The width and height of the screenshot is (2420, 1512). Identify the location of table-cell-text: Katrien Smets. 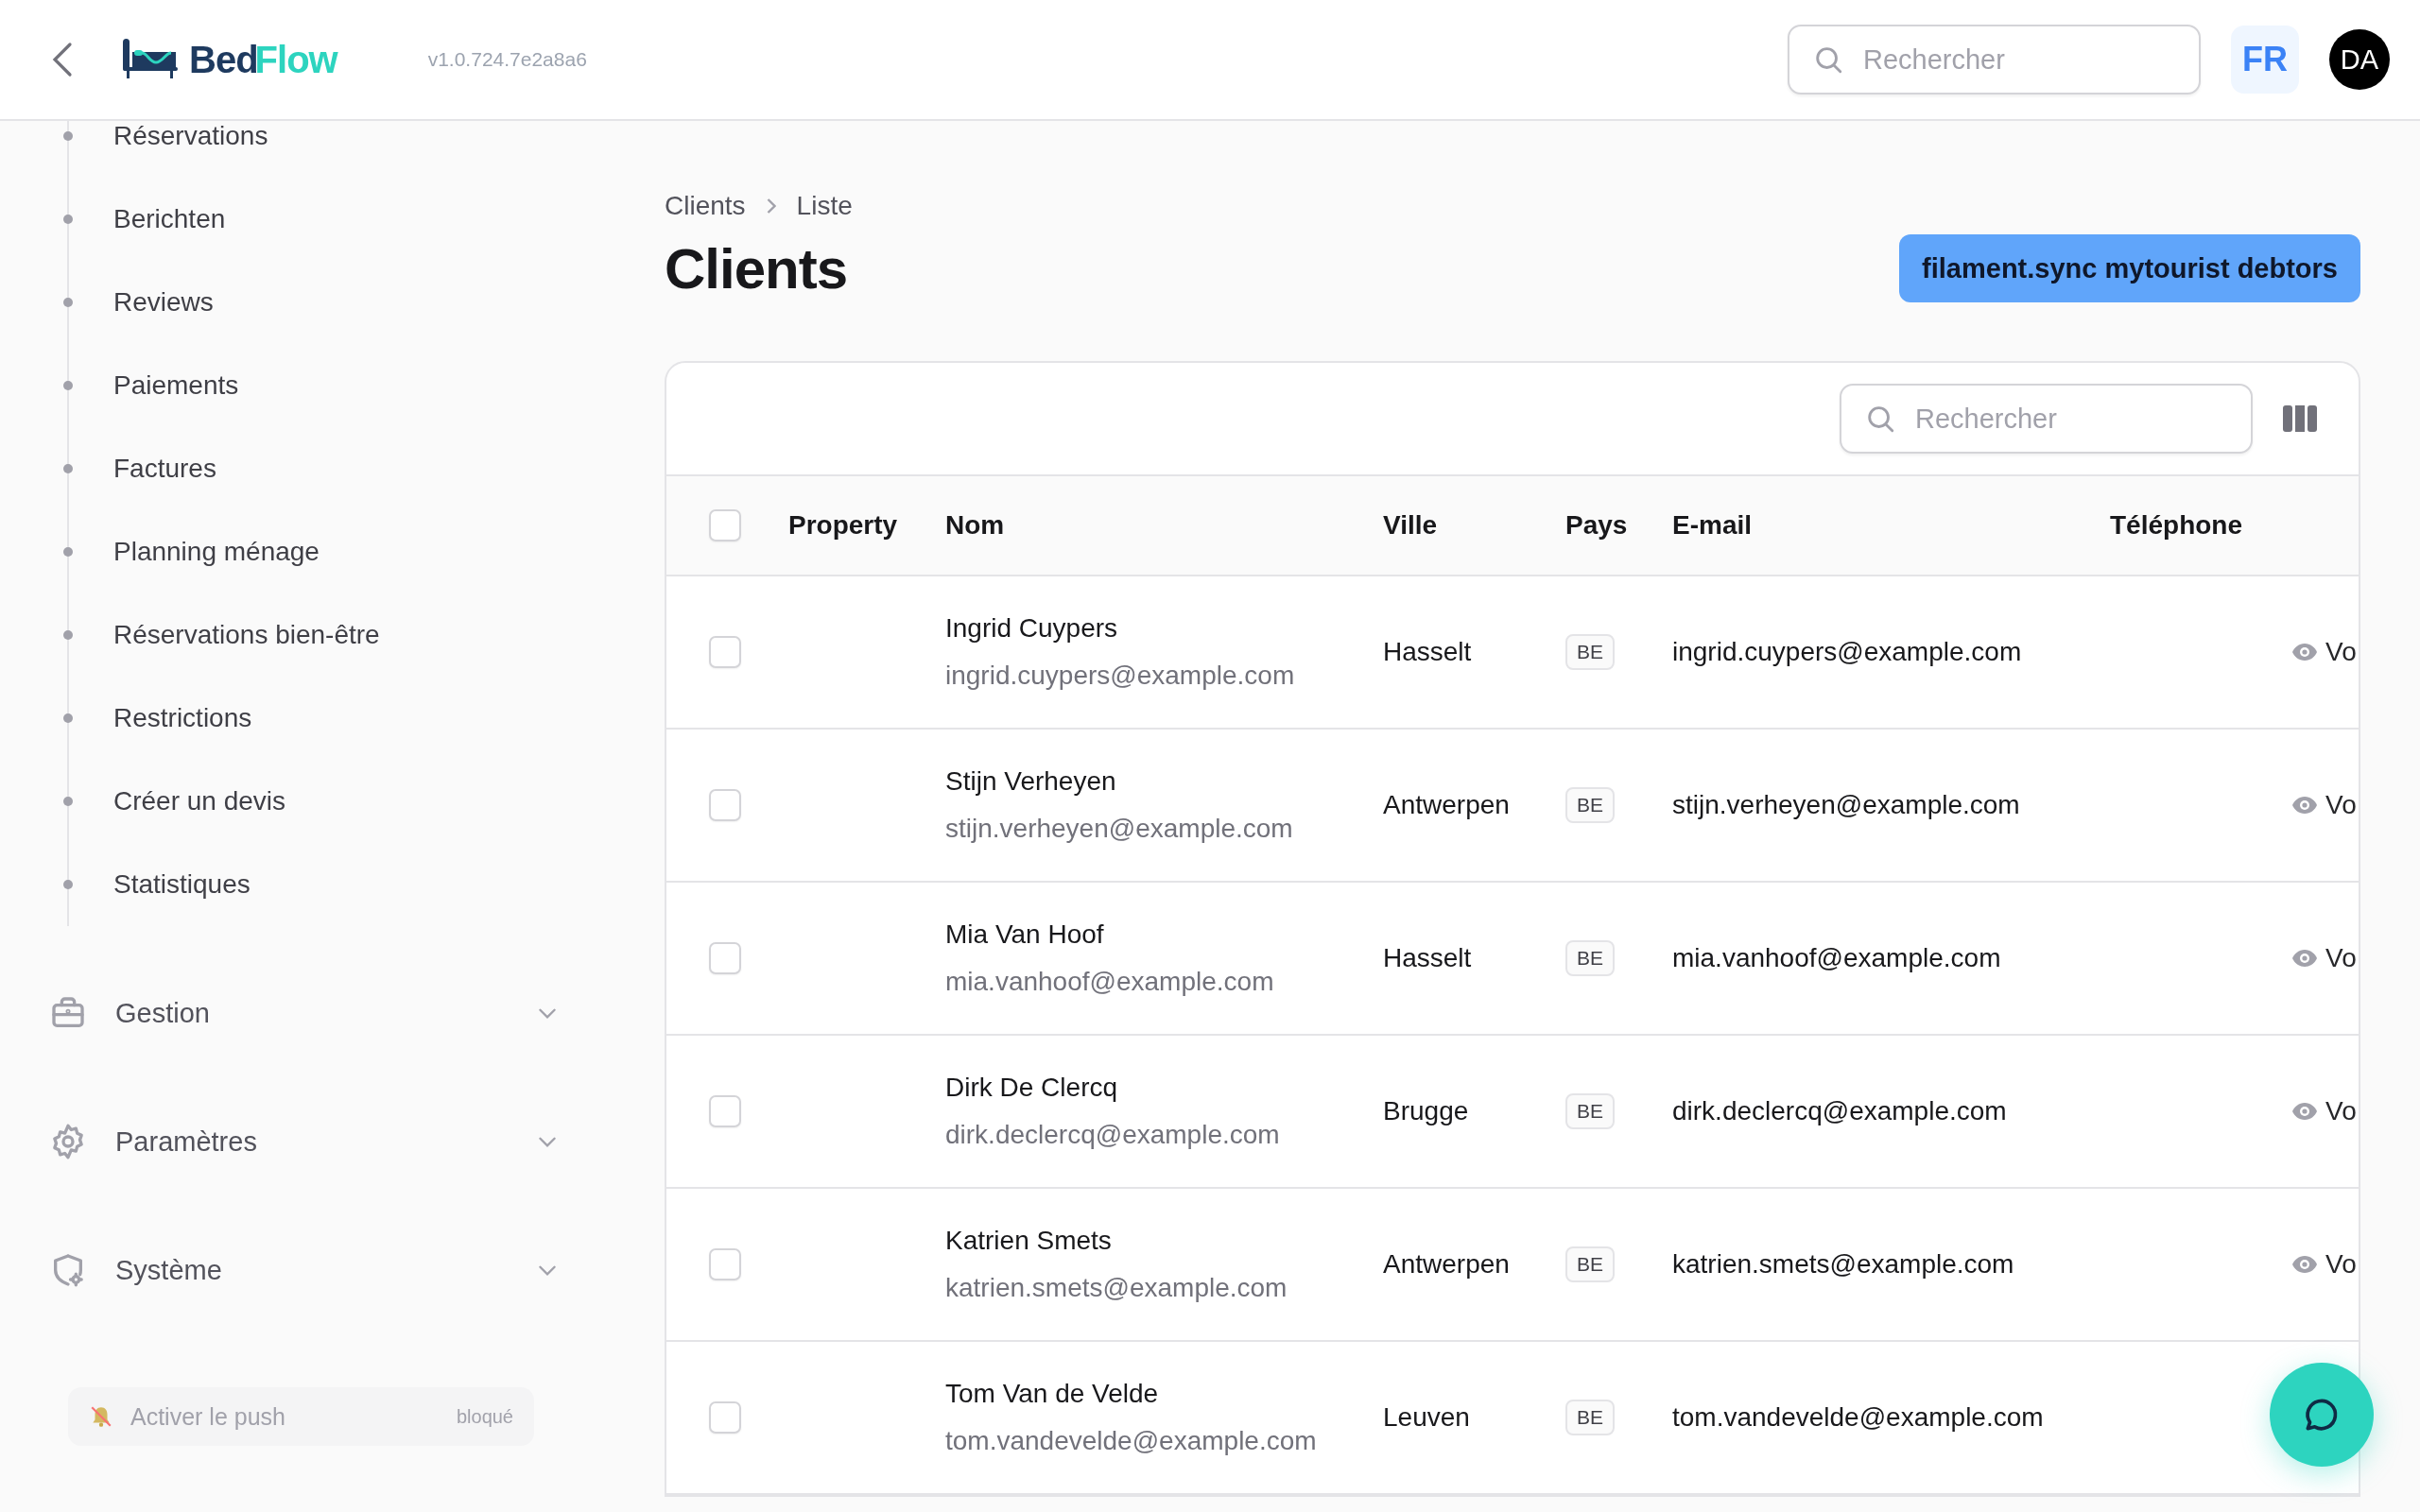
(1029, 1241).